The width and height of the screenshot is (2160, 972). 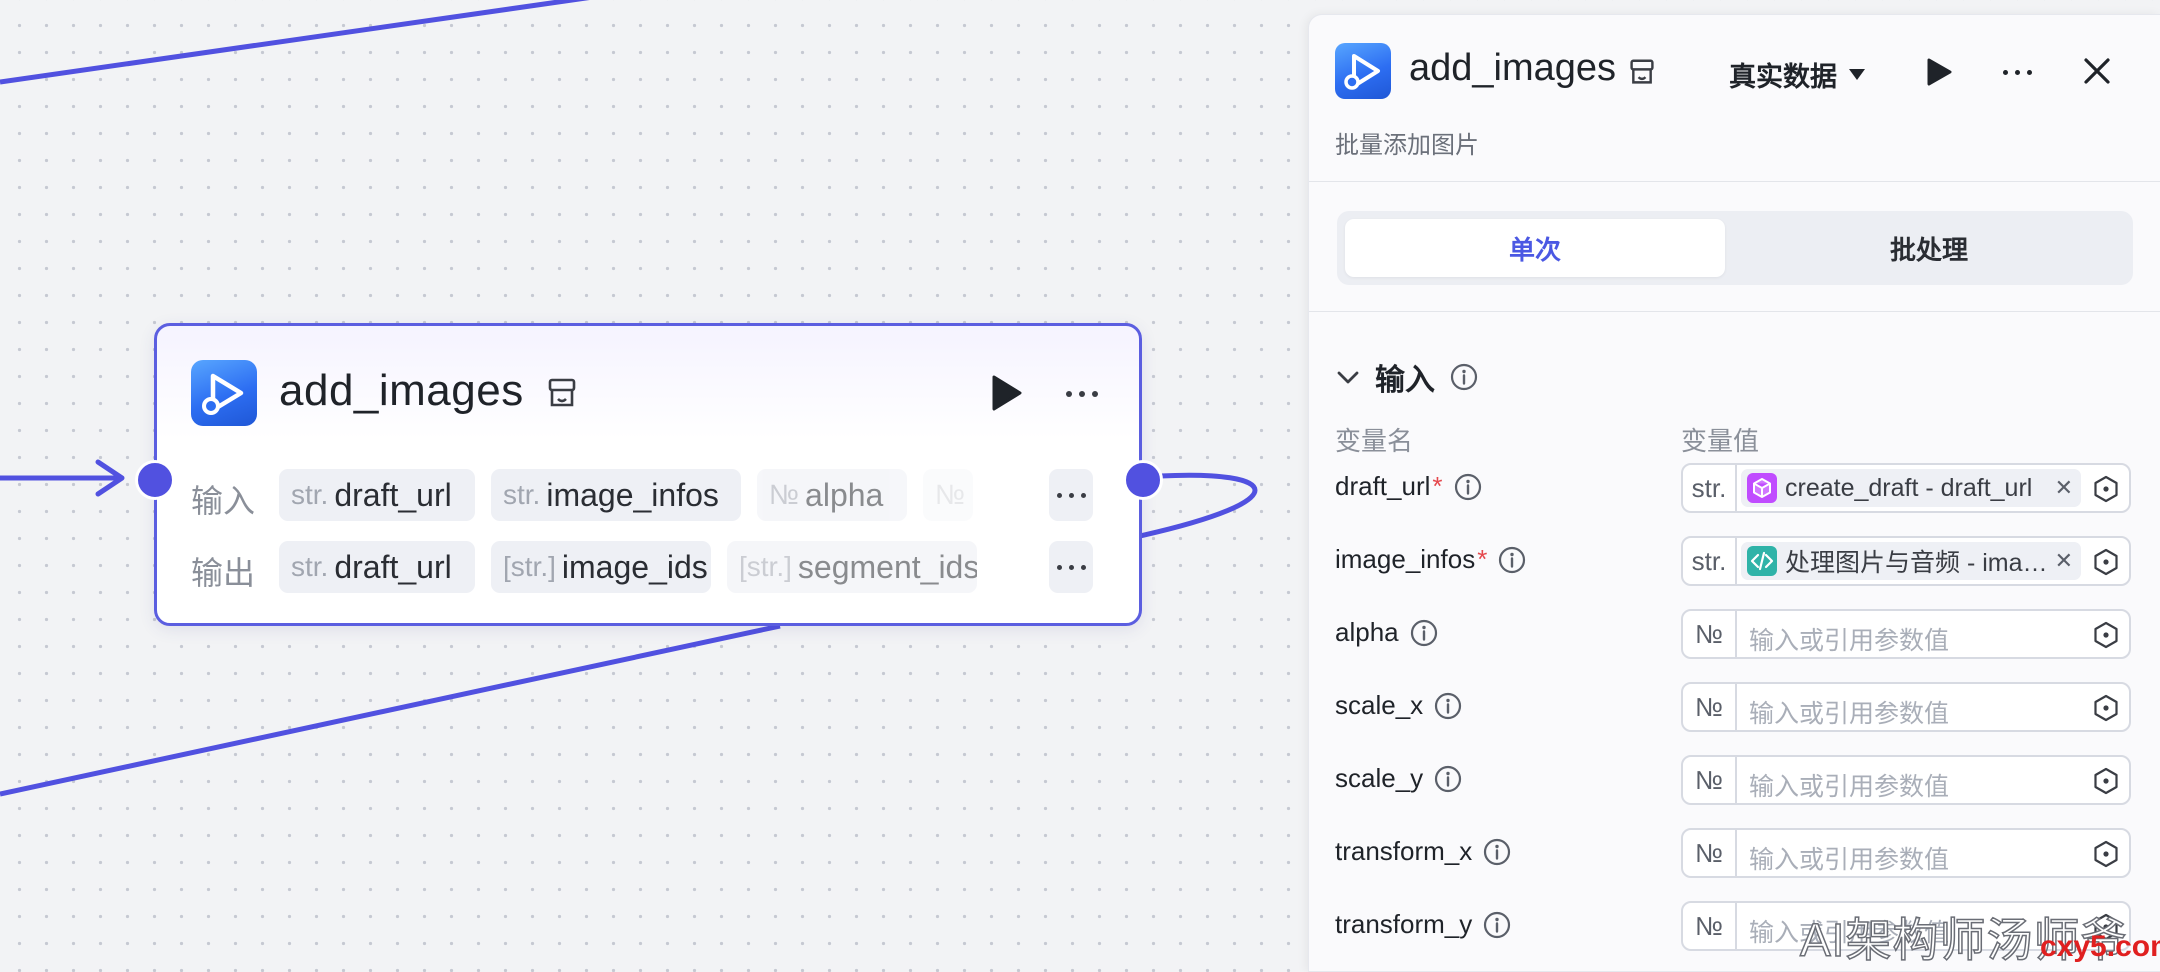 What do you see at coordinates (1405, 380) in the screenshot?
I see `section-title: 输入` at bounding box center [1405, 380].